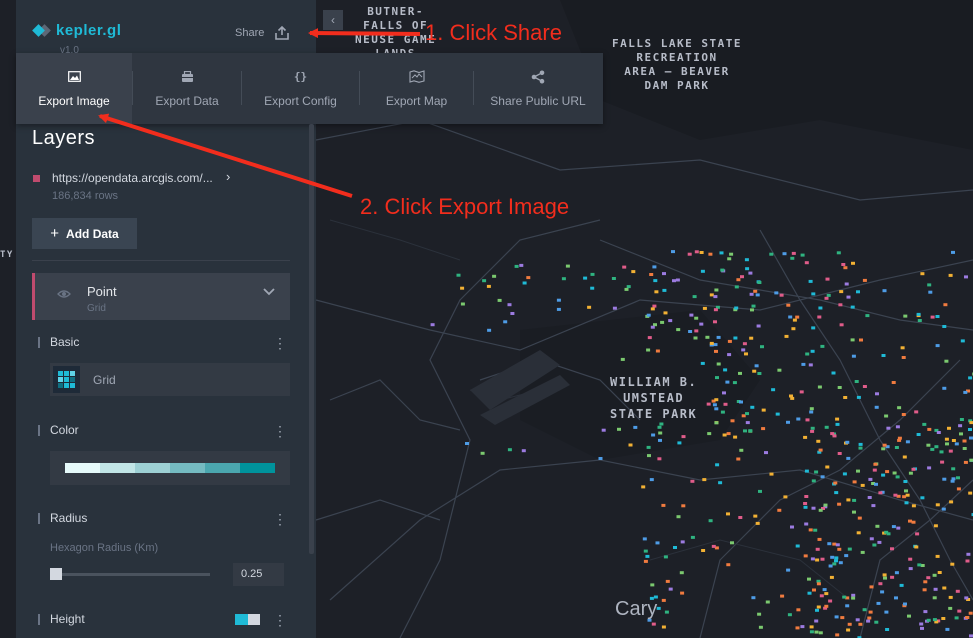 Image resolution: width=973 pixels, height=638 pixels. What do you see at coordinates (258, 574) in the screenshot?
I see `radius-value-input: 0.25` at bounding box center [258, 574].